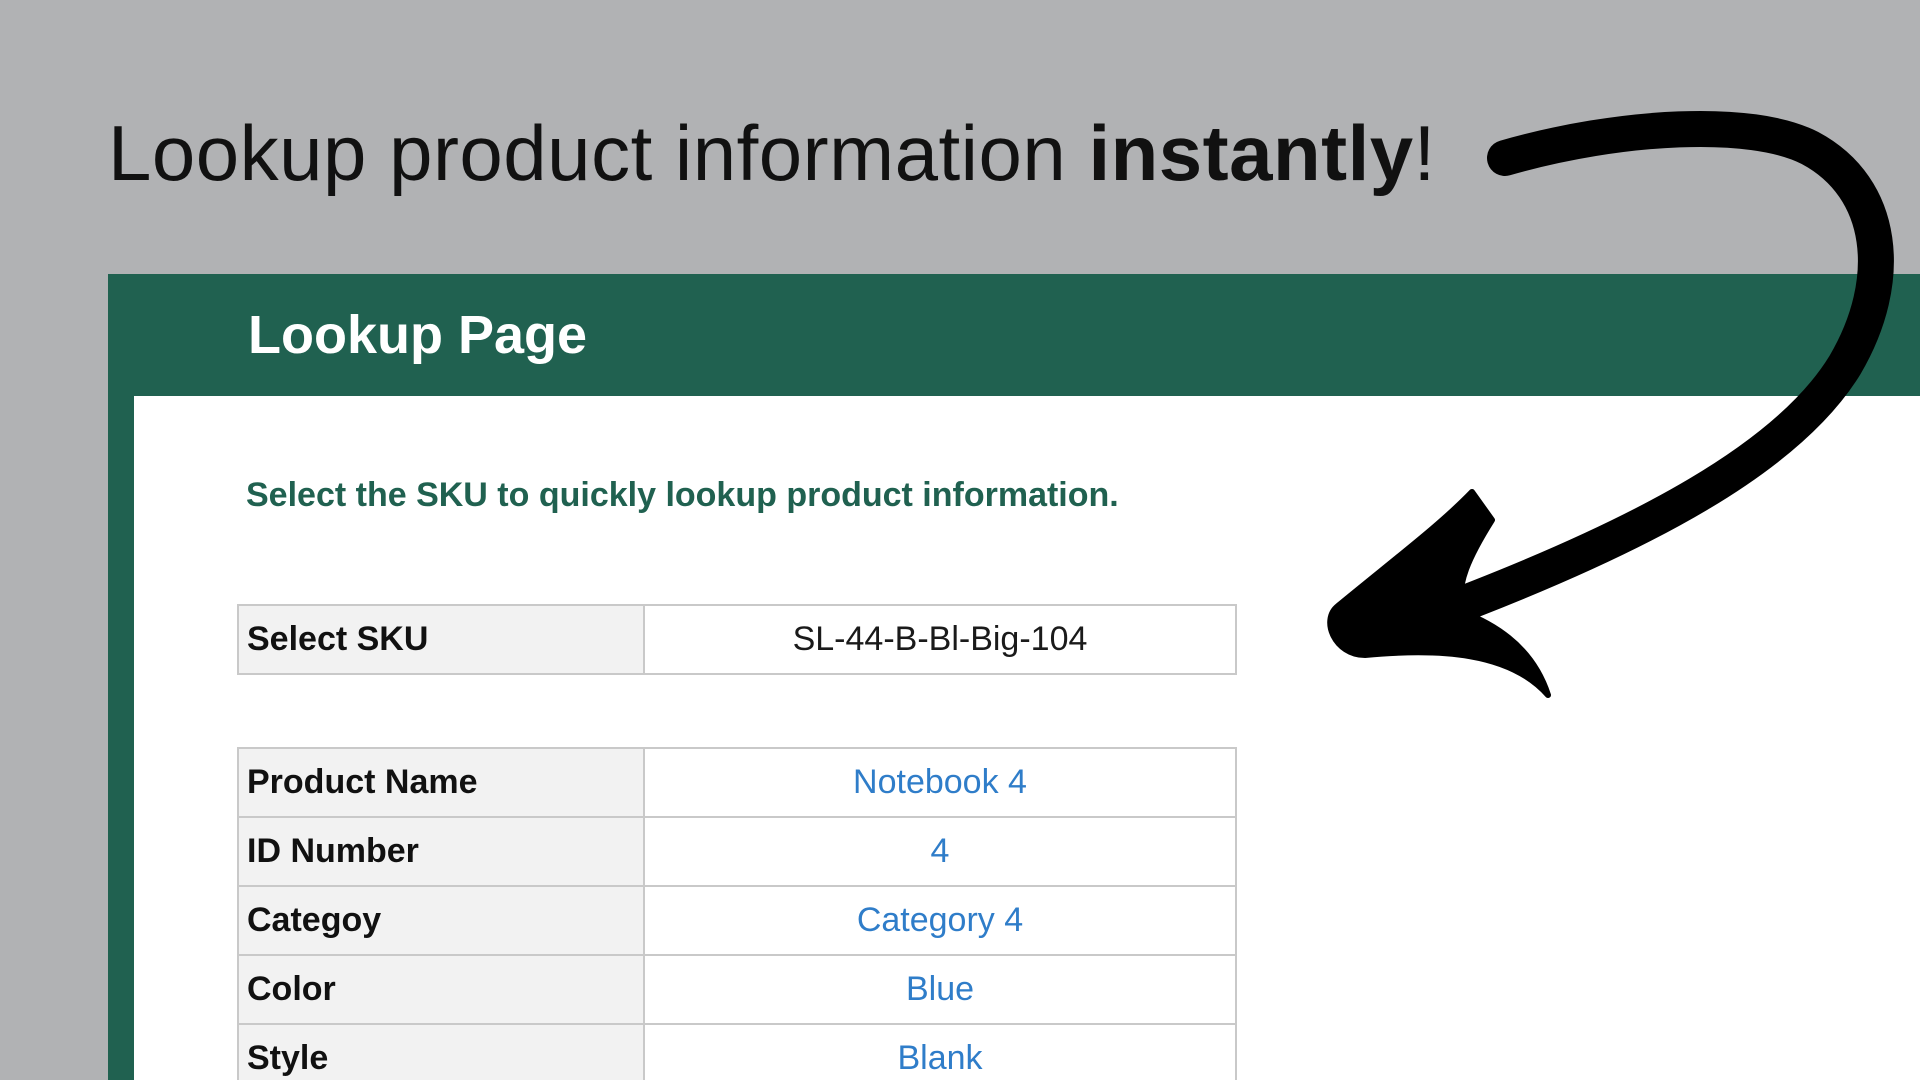 Image resolution: width=1920 pixels, height=1080 pixels. I want to click on headline-emphasis: instantly, so click(1251, 153).